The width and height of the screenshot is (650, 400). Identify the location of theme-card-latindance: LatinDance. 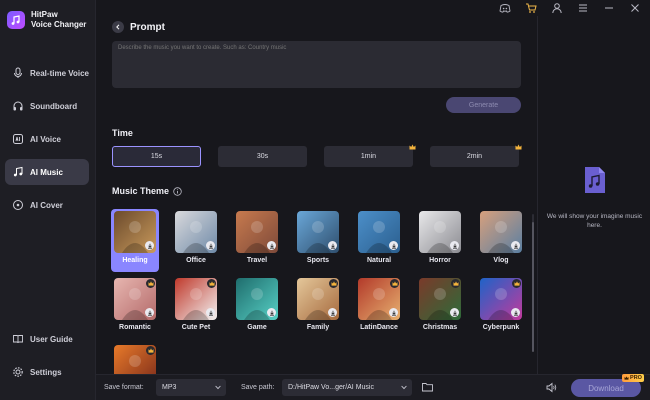
(379, 307).